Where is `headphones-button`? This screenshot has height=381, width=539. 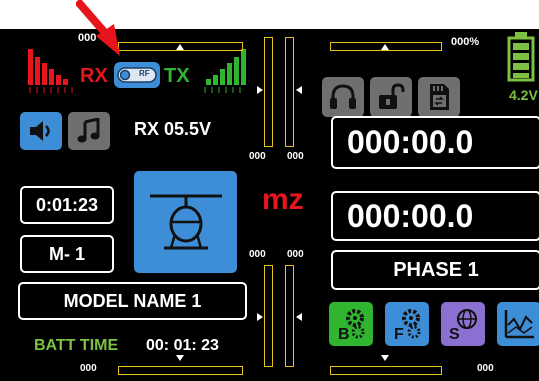
headphones-button is located at coordinates (343, 97).